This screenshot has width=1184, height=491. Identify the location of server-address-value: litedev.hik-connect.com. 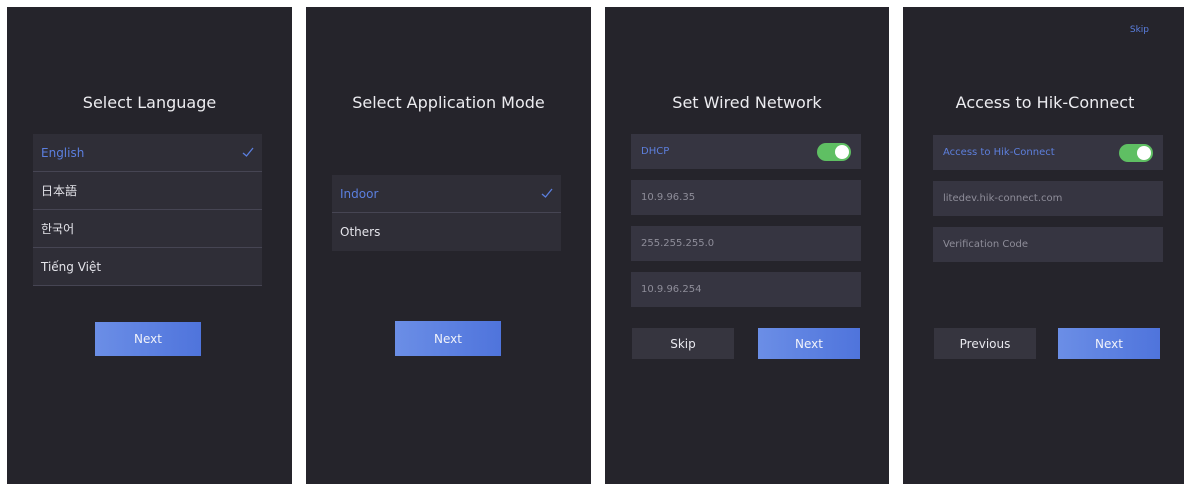
(1003, 198).